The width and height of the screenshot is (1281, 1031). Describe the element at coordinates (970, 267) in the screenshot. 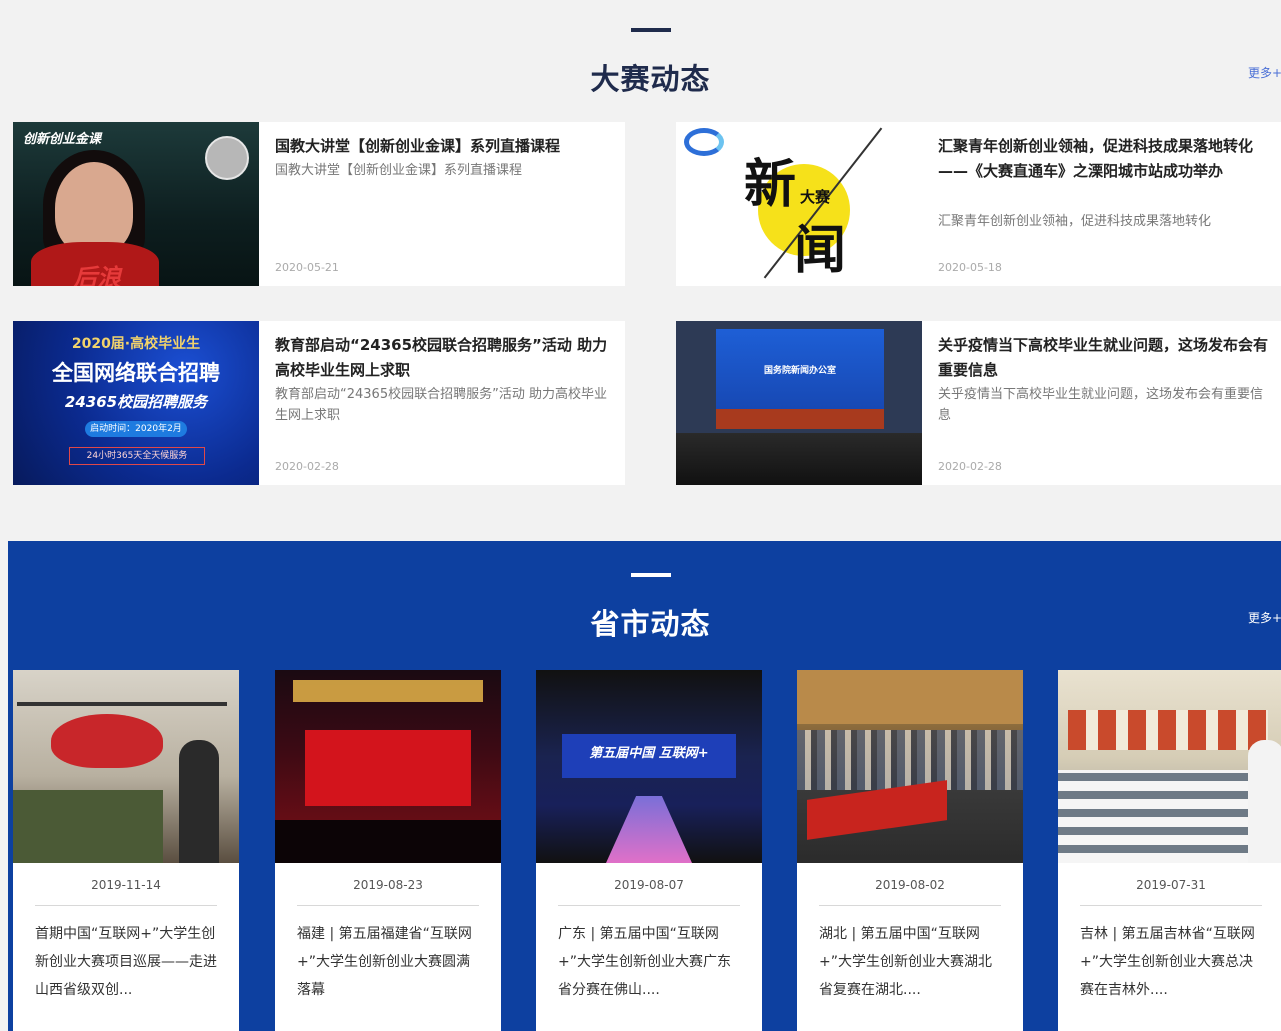

I see `news-date: 2020-05-18` at that location.